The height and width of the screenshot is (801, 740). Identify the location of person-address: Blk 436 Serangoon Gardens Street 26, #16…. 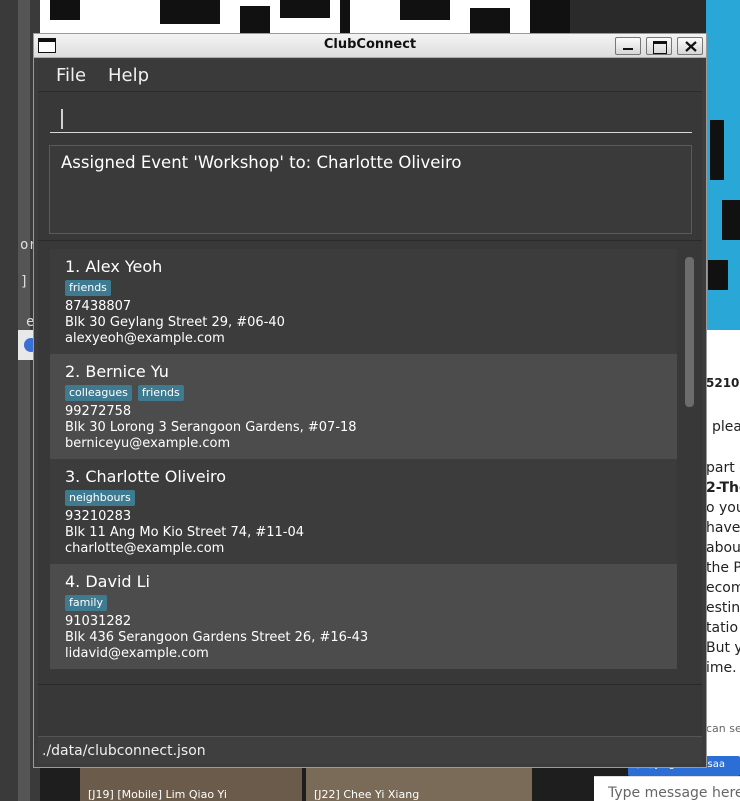
(217, 637).